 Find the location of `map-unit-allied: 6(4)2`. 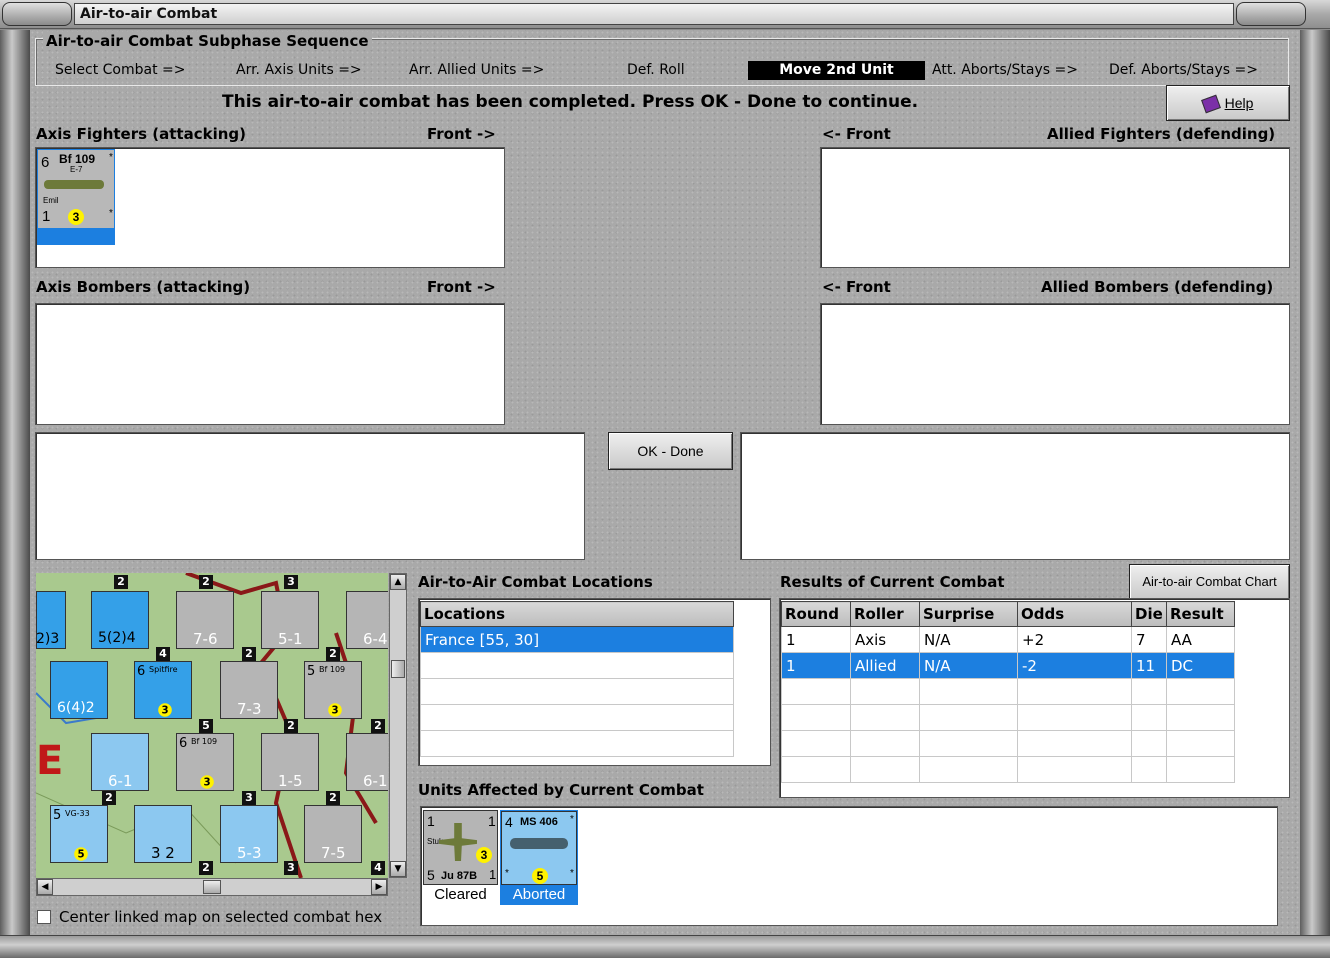

map-unit-allied: 6(4)2 is located at coordinates (79, 690).